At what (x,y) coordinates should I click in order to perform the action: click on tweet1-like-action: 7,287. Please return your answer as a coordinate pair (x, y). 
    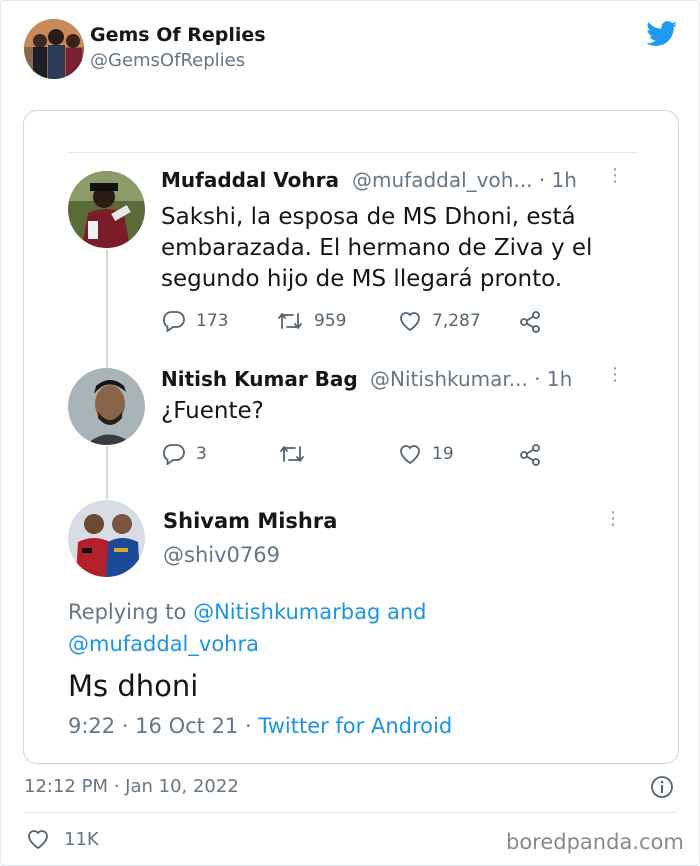
    Looking at the image, I should click on (439, 321).